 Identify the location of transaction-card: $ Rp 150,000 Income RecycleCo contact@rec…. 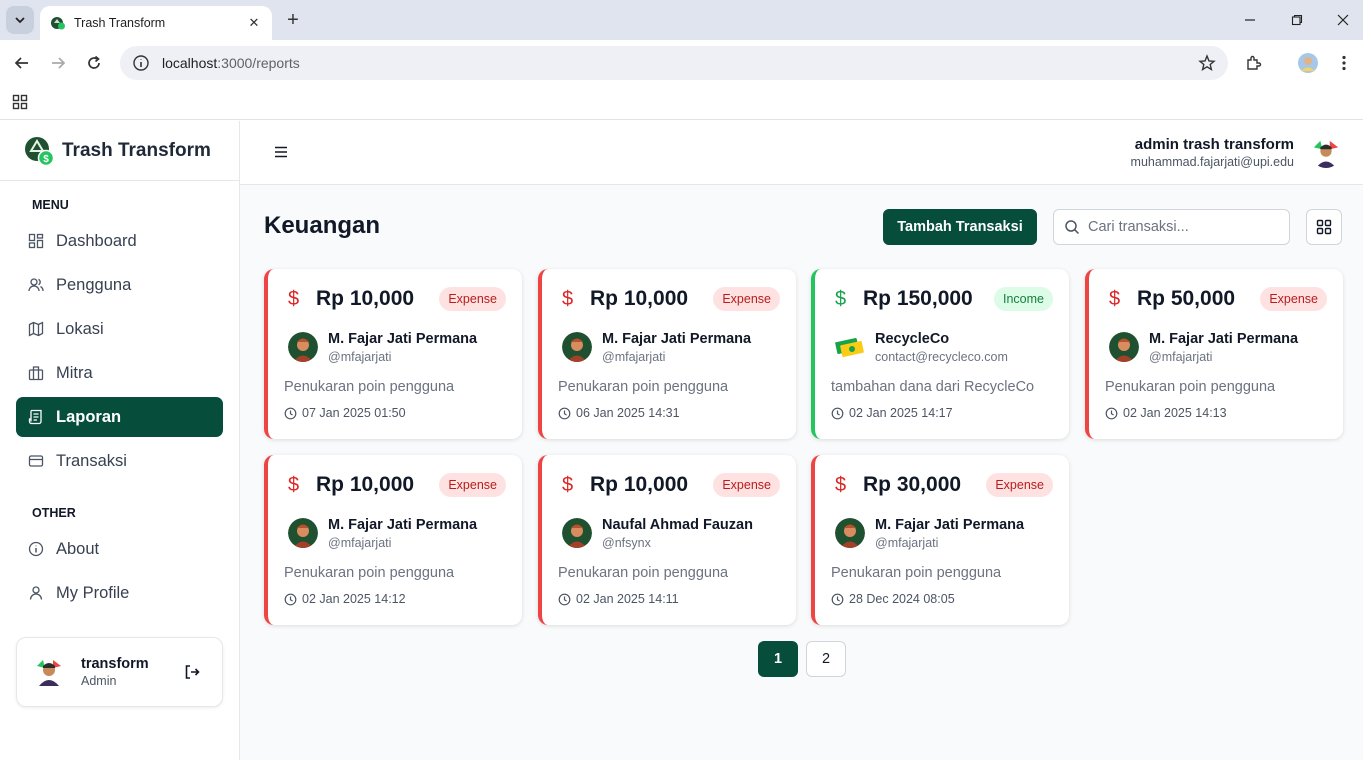
(940, 354).